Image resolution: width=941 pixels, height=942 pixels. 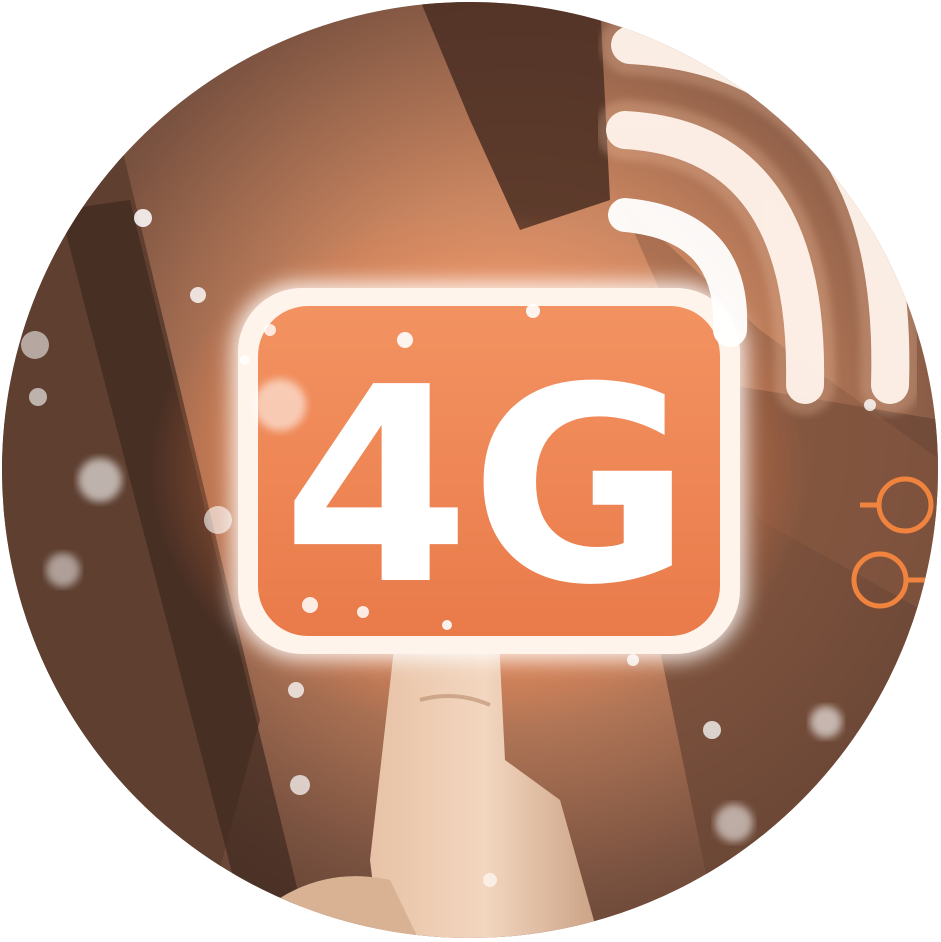 What do you see at coordinates (486, 486) in the screenshot?
I see `badge-label: 4G` at bounding box center [486, 486].